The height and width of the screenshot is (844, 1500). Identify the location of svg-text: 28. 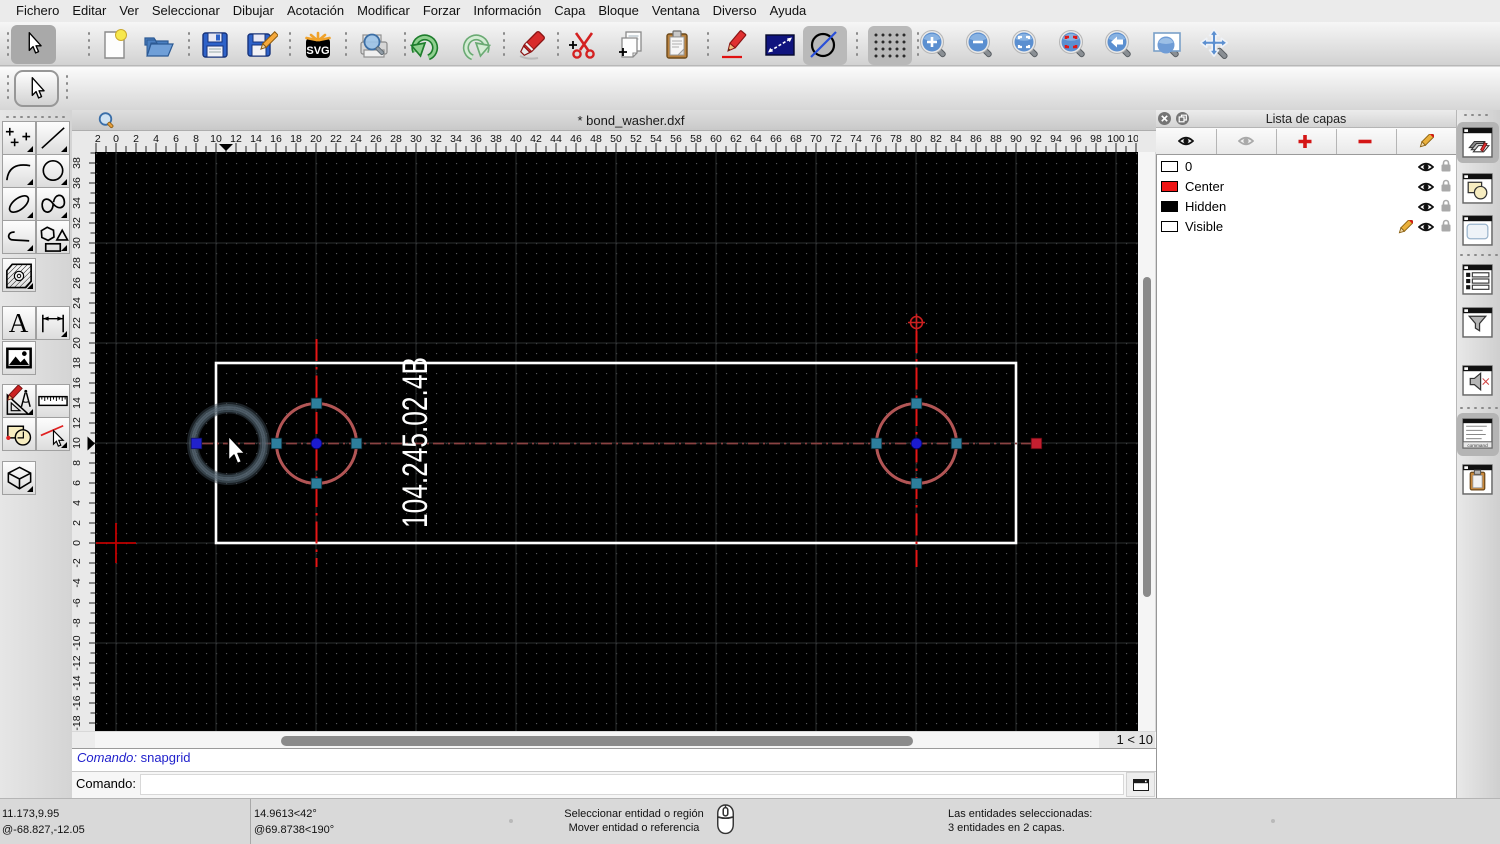
(77, 263).